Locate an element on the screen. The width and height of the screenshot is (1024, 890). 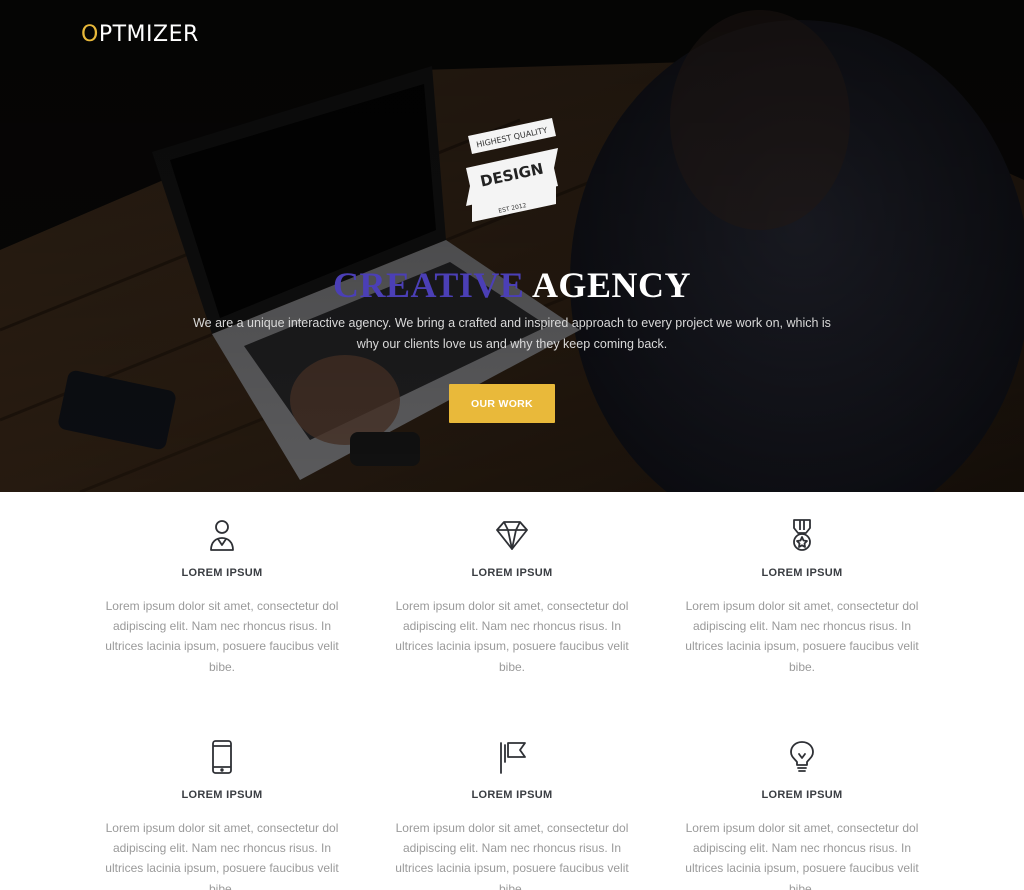
our-work-button: OUR WORK is located at coordinates (502, 403).